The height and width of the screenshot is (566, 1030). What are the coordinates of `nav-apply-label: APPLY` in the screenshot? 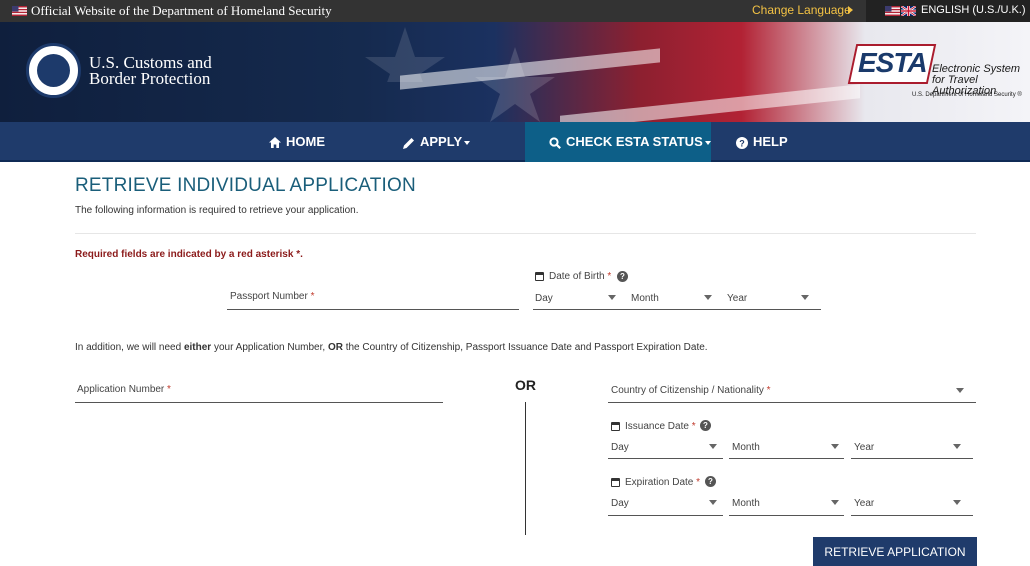 It's located at (441, 141).